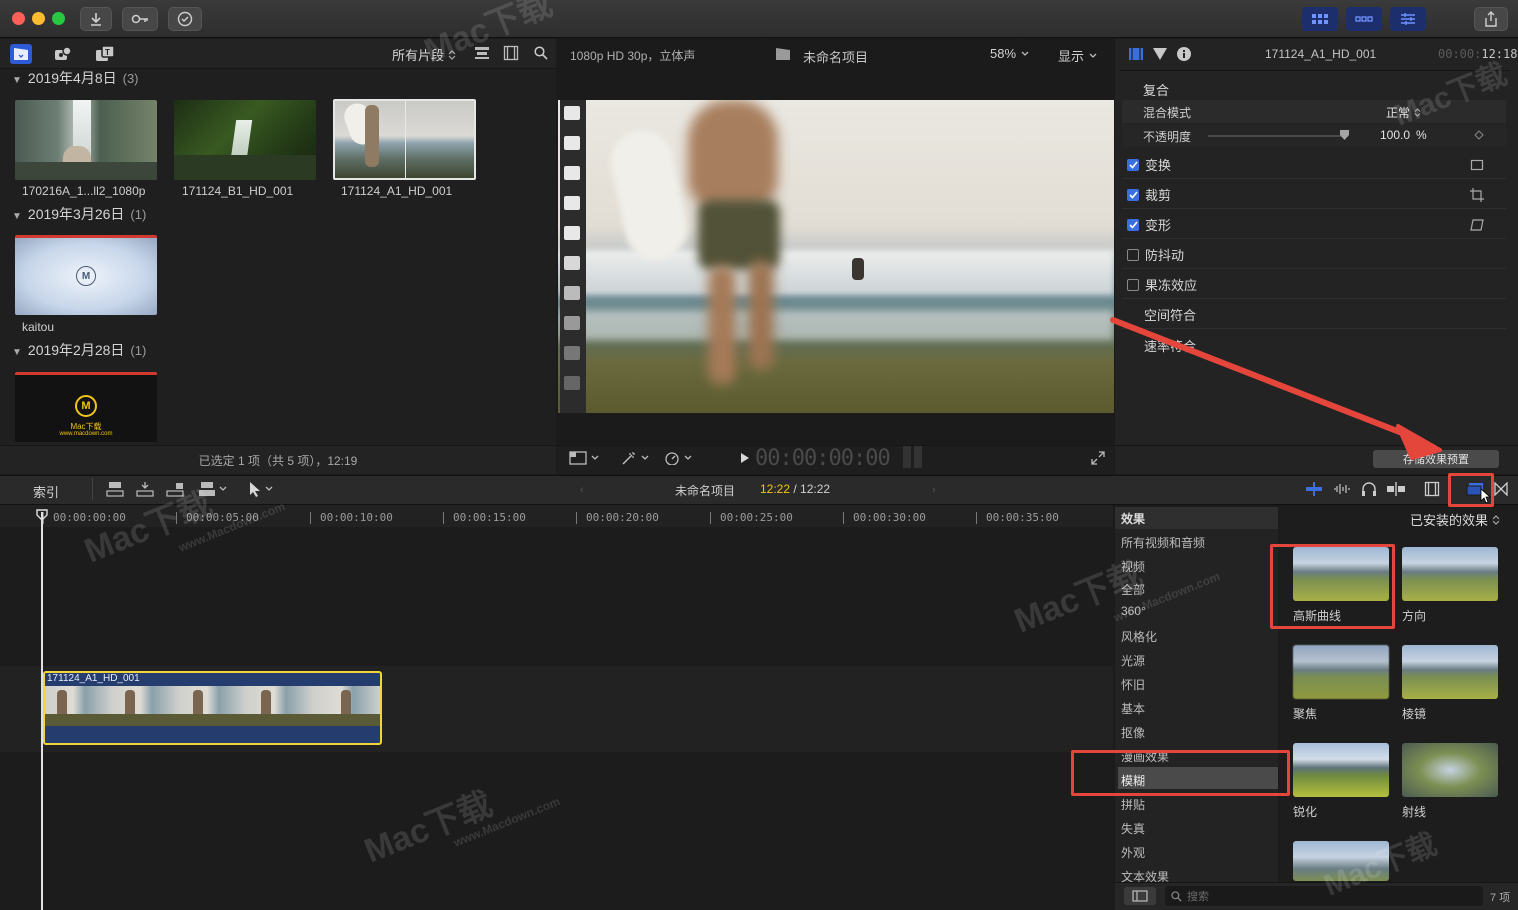  Describe the element at coordinates (1139, 636) in the screenshot. I see `effects-category: 风格化` at that location.